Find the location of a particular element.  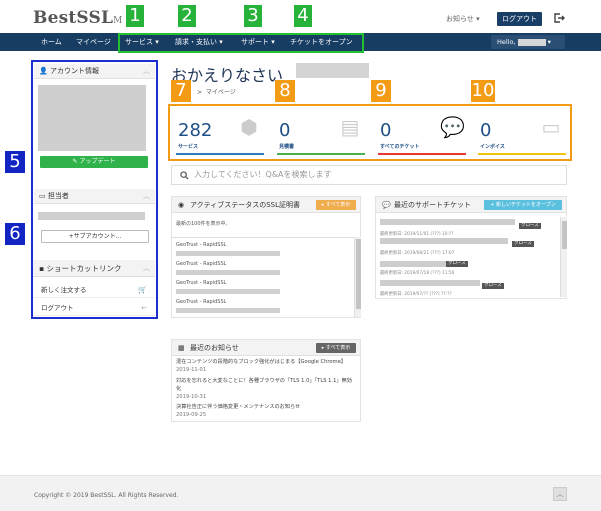

pencil-icon: ✎ is located at coordinates (75, 161).